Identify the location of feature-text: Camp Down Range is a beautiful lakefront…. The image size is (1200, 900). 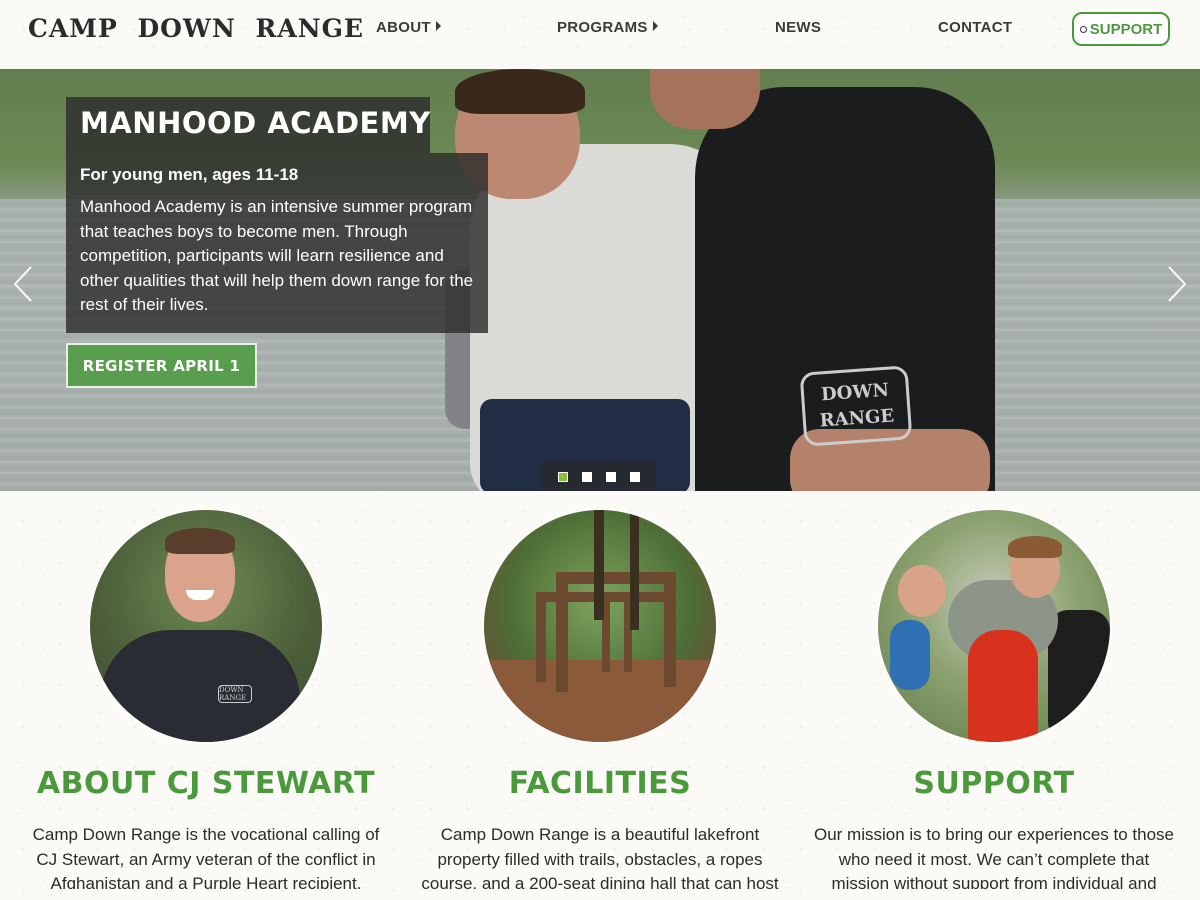
(600, 857).